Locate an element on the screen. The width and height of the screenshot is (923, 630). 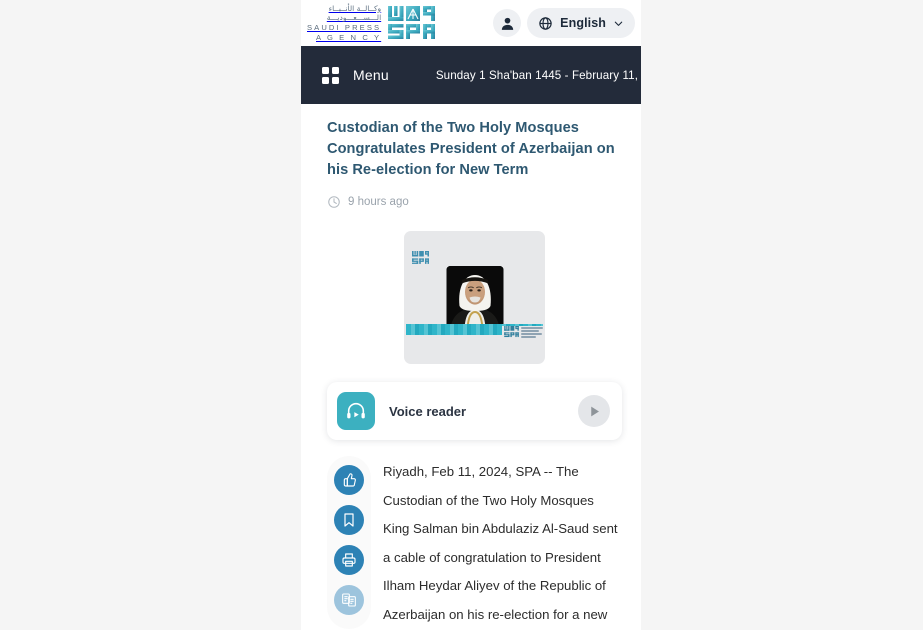
spa-band-logo is located at coordinates (522, 332).